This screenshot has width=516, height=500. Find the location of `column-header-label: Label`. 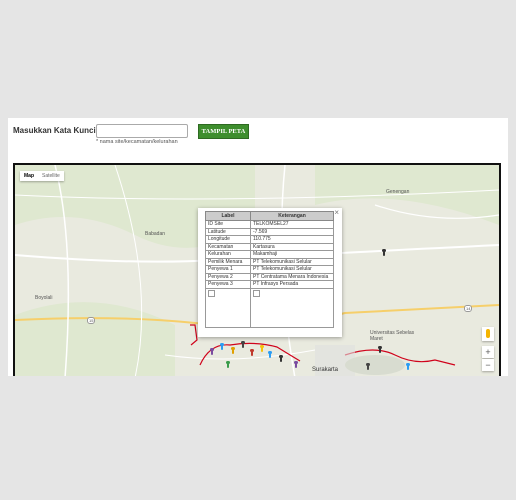

column-header-label: Label is located at coordinates (228, 216).